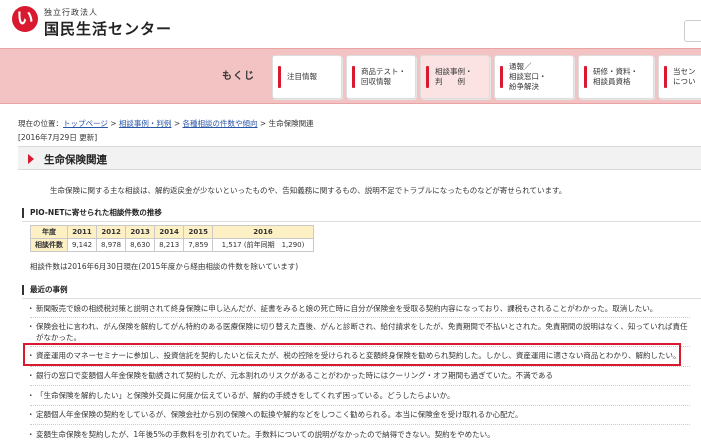 This screenshot has height=448, width=701. I want to click on highlight-box, so click(352, 354).